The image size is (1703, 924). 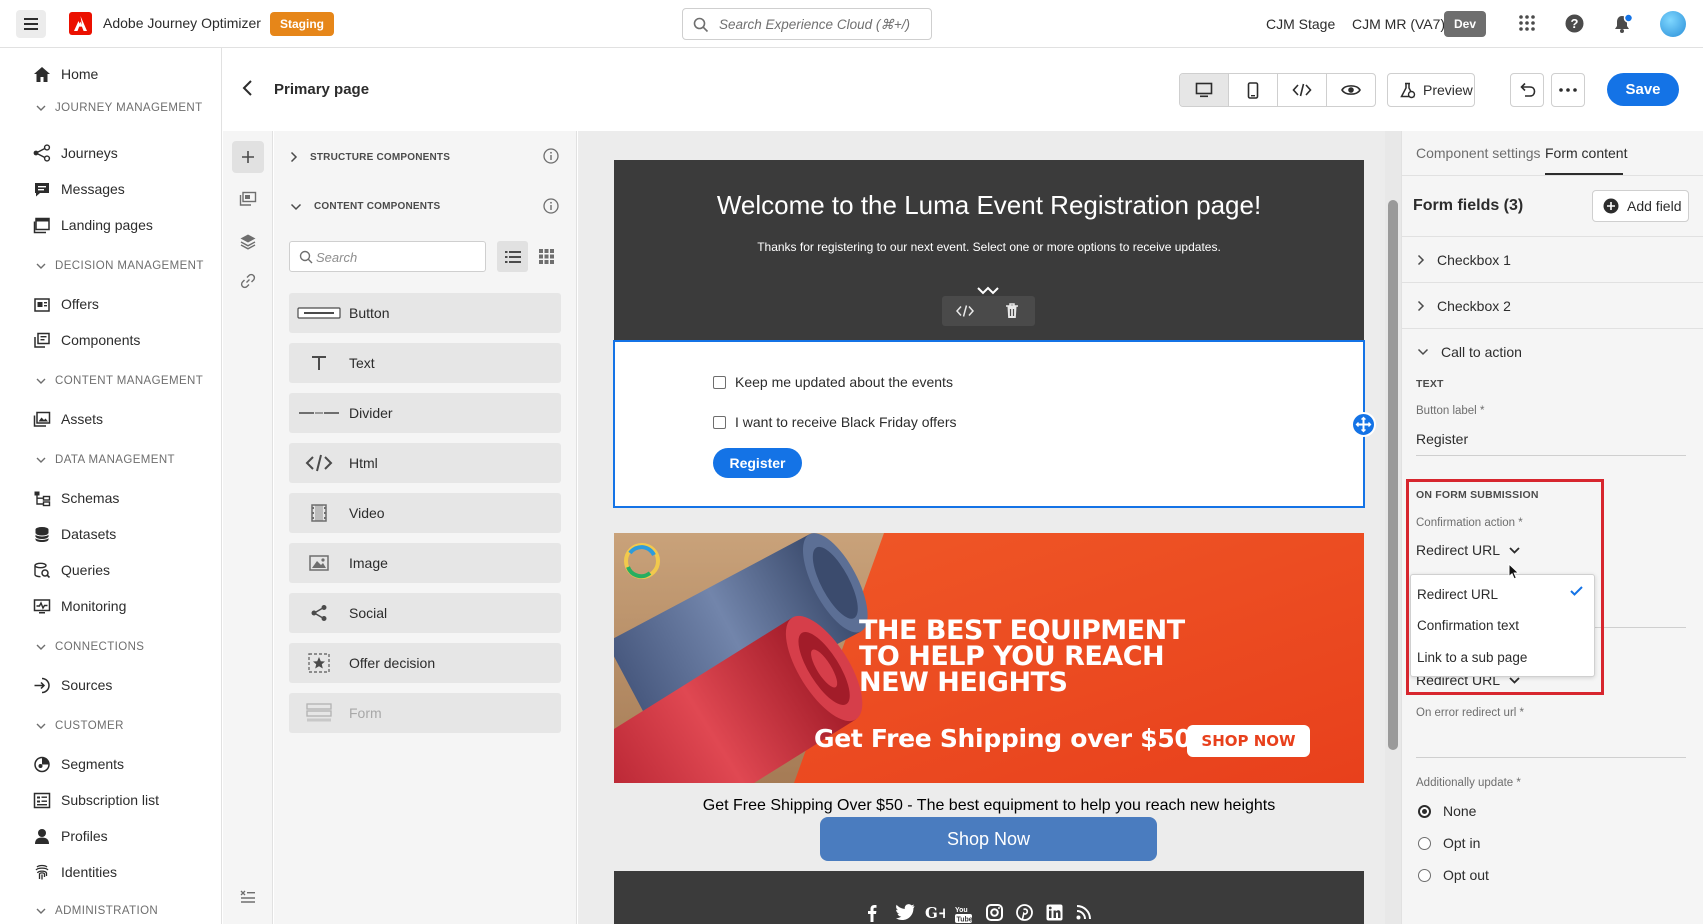 I want to click on search-placeholder: Search, so click(x=337, y=257).